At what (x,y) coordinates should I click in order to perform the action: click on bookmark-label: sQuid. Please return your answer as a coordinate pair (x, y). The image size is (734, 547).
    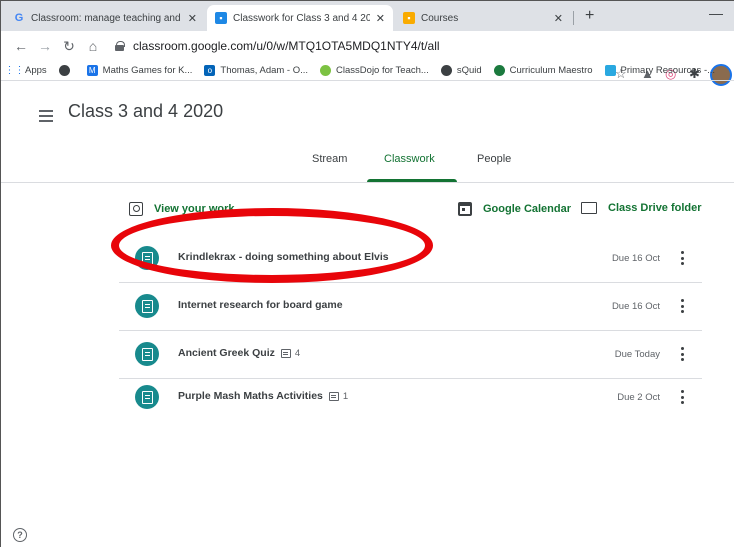
    Looking at the image, I should click on (469, 70).